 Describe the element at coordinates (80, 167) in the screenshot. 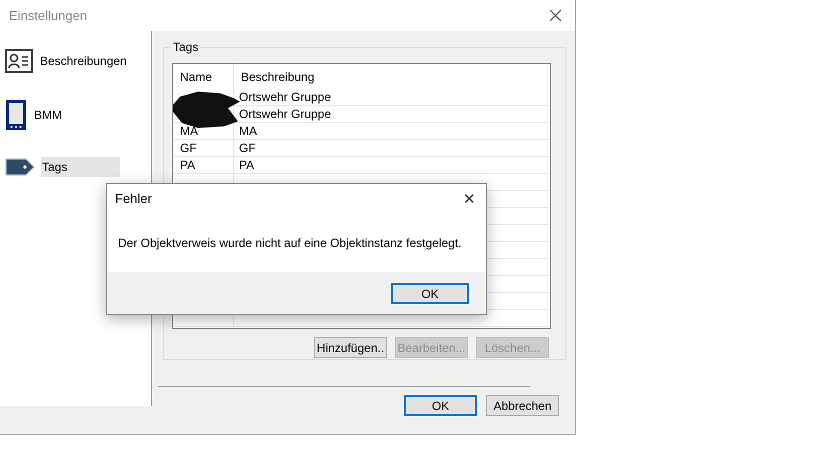

I see `sidebar-item: Tags` at that location.